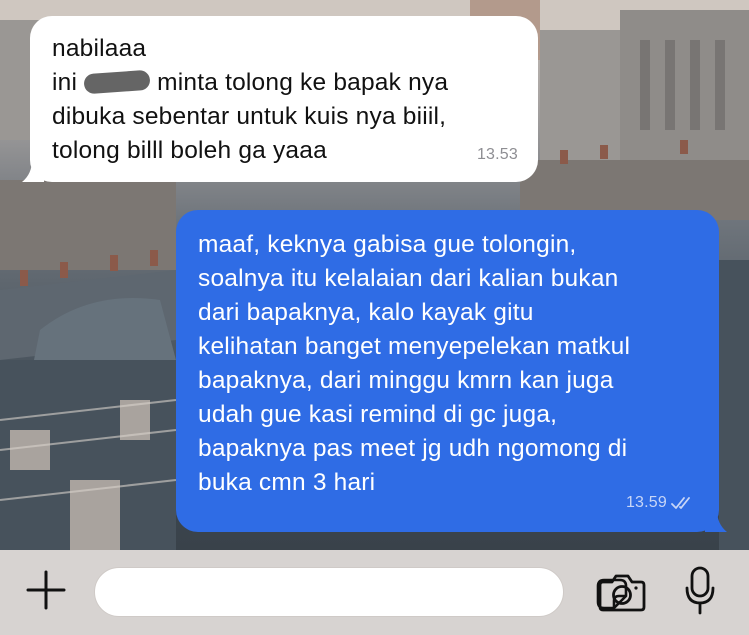  Describe the element at coordinates (287, 482) in the screenshot. I see `outgoing-message-line: buka cmn 3 hari` at that location.